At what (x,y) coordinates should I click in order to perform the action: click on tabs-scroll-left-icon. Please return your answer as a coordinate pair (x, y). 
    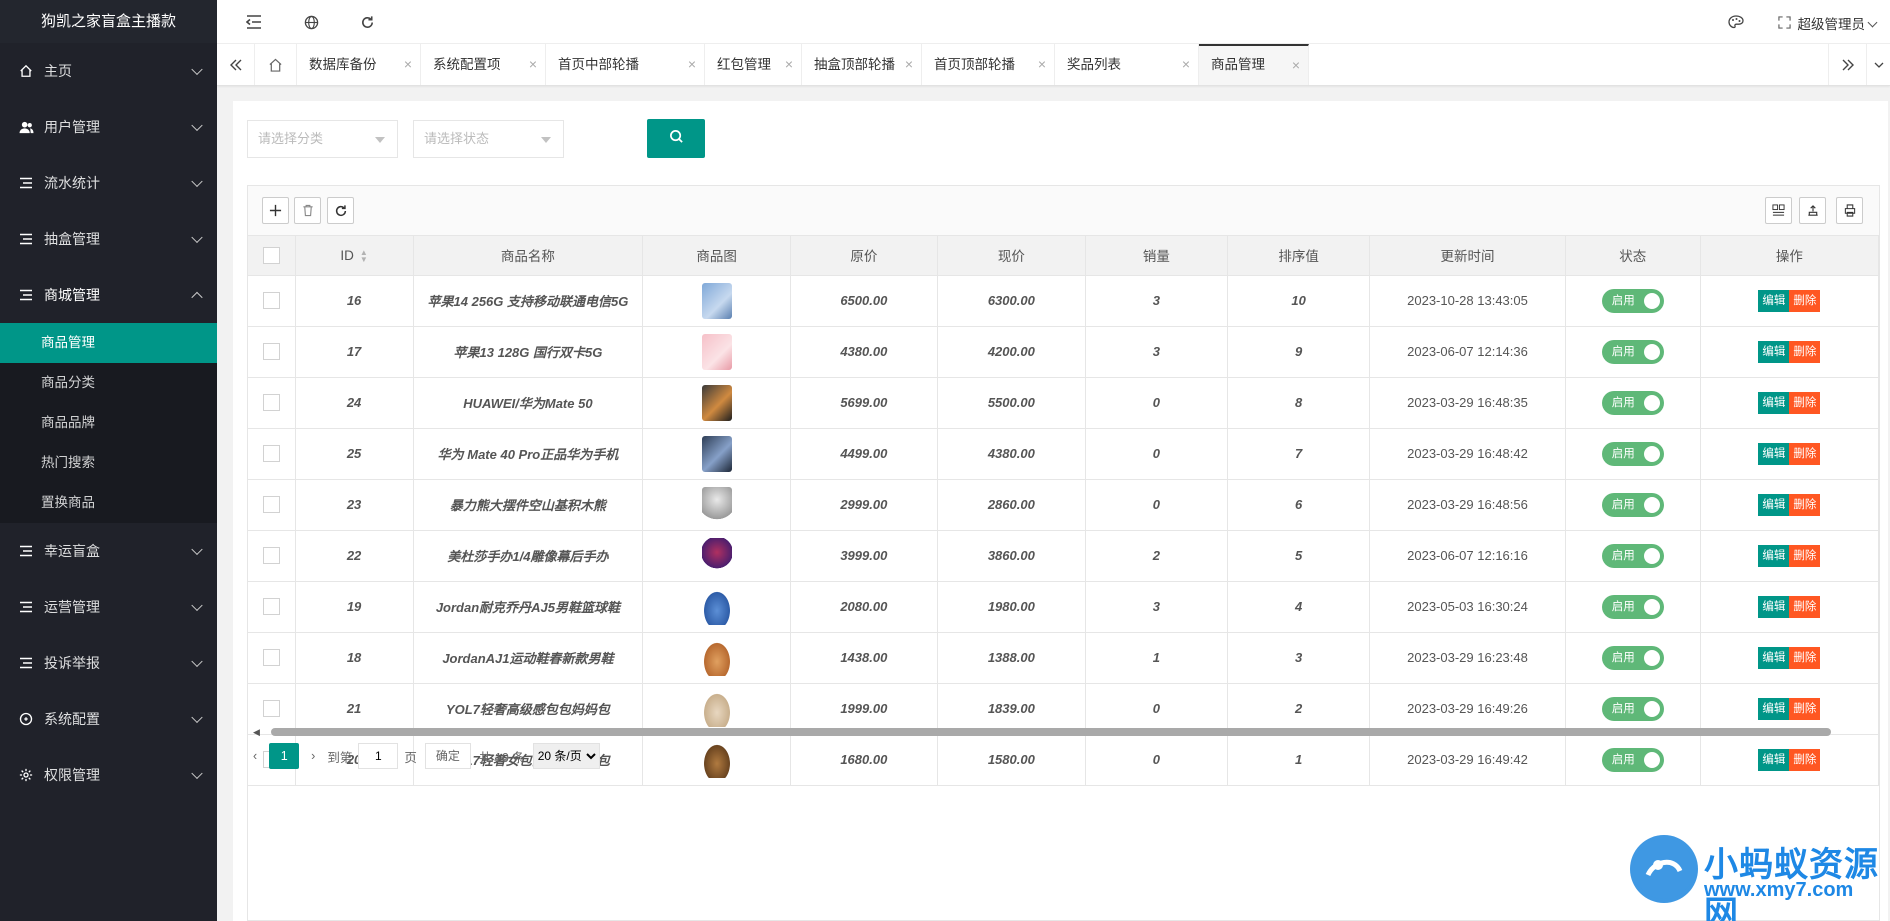
    Looking at the image, I should click on (236, 64).